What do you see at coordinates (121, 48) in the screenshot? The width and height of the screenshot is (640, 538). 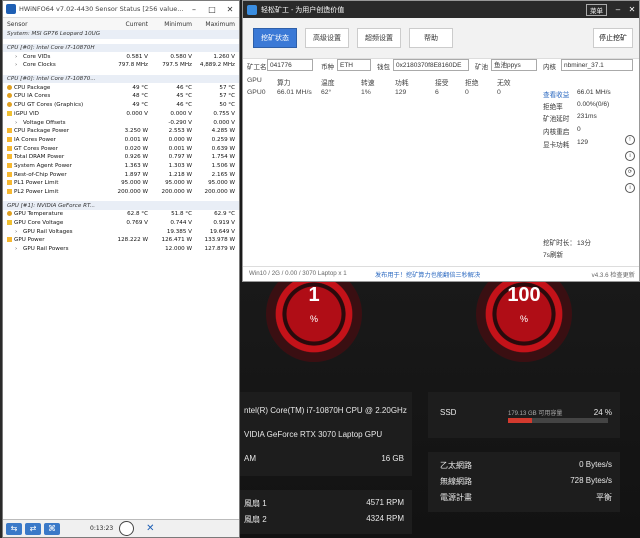 I see `sensor-group-row: CPU [#0]: Intel Core i7-10870H` at bounding box center [121, 48].